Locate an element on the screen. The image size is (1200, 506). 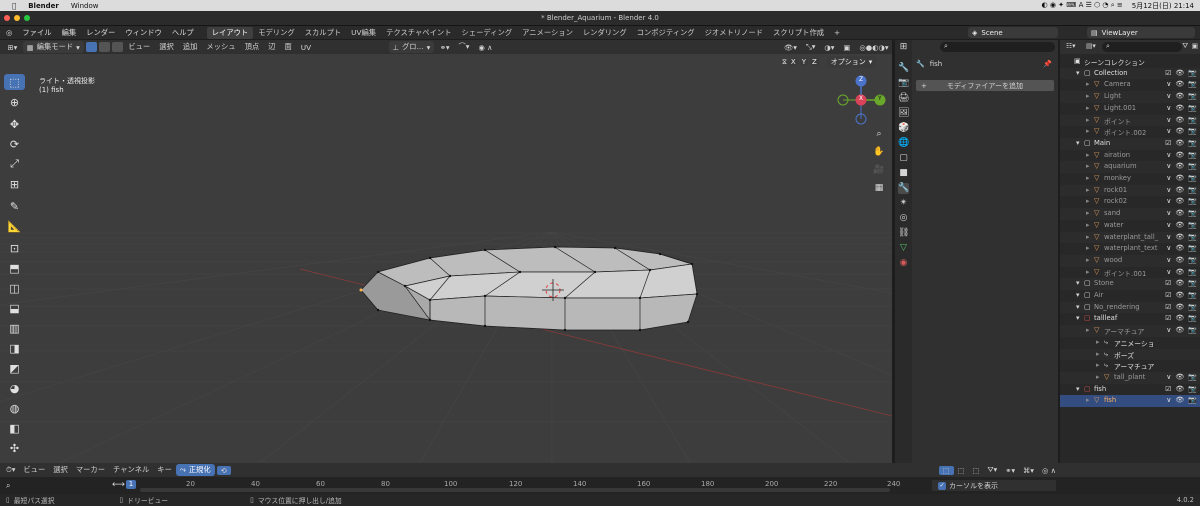
mac-window-menu: Window is located at coordinates (85, 6).